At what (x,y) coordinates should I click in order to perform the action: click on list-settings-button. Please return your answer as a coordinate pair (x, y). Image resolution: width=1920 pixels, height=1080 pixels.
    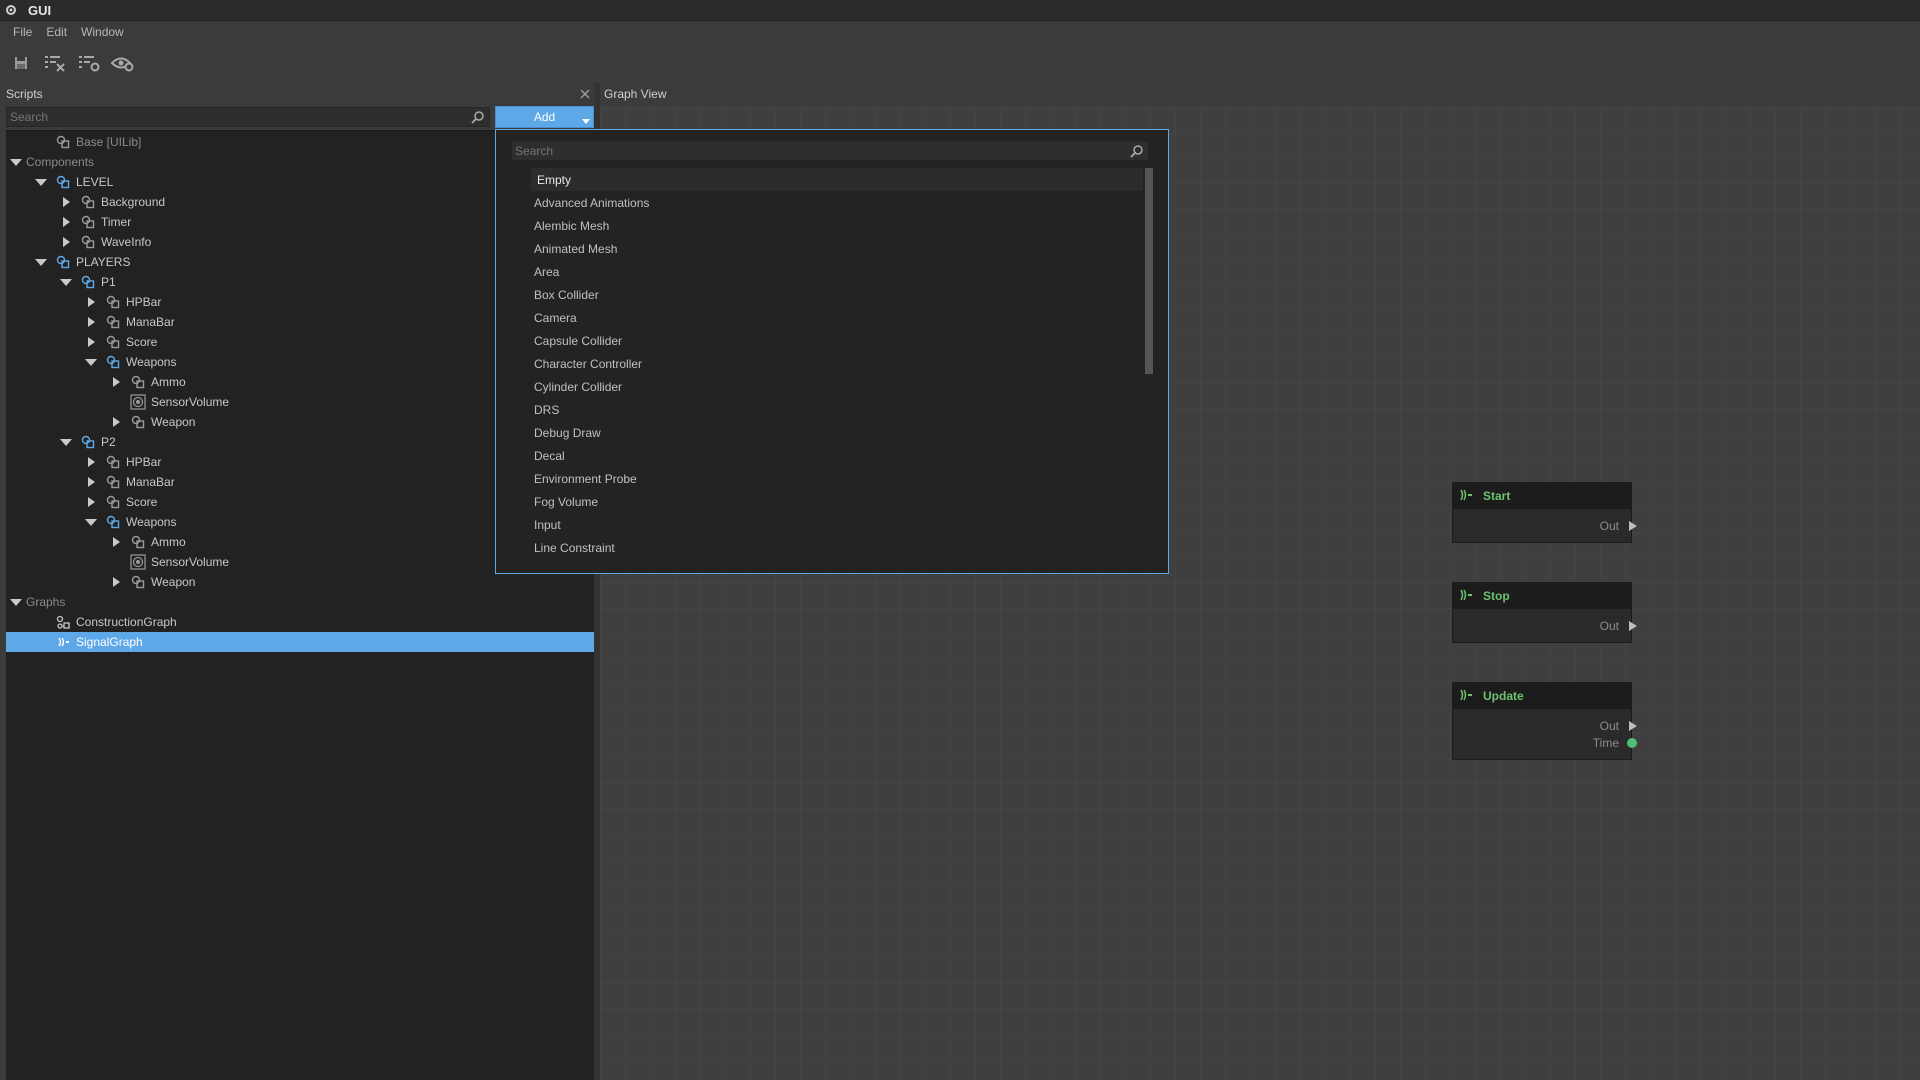
    Looking at the image, I should click on (89, 63).